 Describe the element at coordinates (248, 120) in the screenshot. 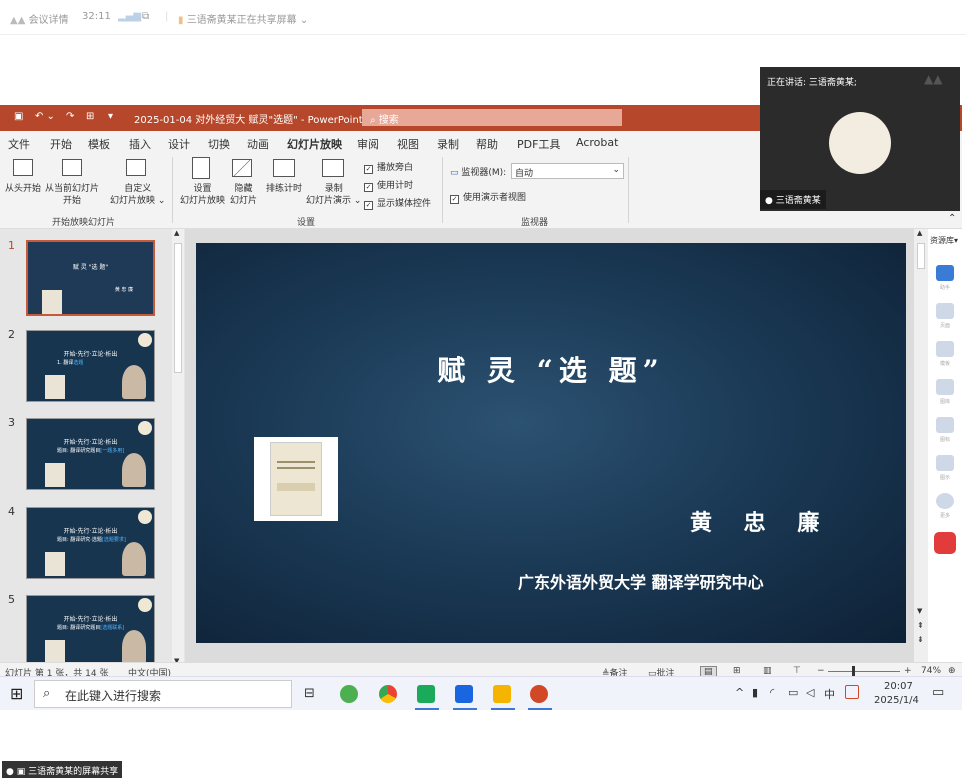

I see `document-title: 2025-01-04 对外经贸大 赋灵"选题" - PowerPoint` at that location.